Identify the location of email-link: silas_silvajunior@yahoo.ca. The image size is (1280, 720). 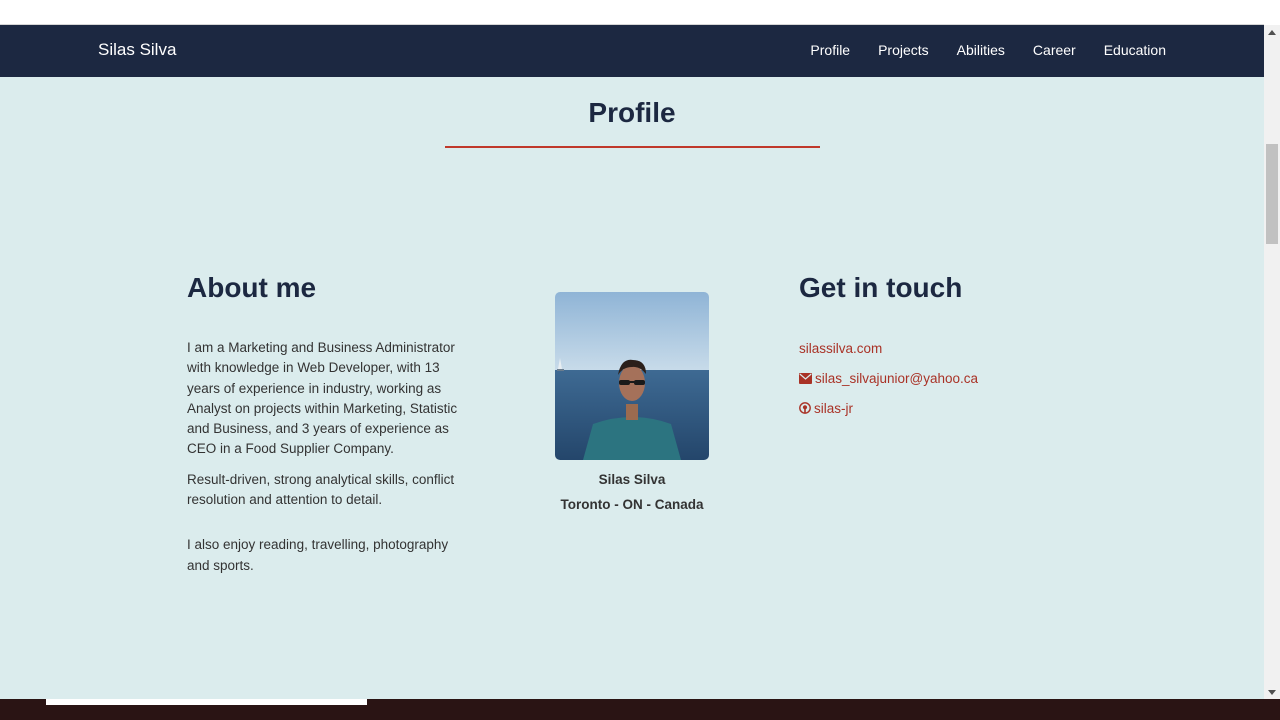
(949, 378).